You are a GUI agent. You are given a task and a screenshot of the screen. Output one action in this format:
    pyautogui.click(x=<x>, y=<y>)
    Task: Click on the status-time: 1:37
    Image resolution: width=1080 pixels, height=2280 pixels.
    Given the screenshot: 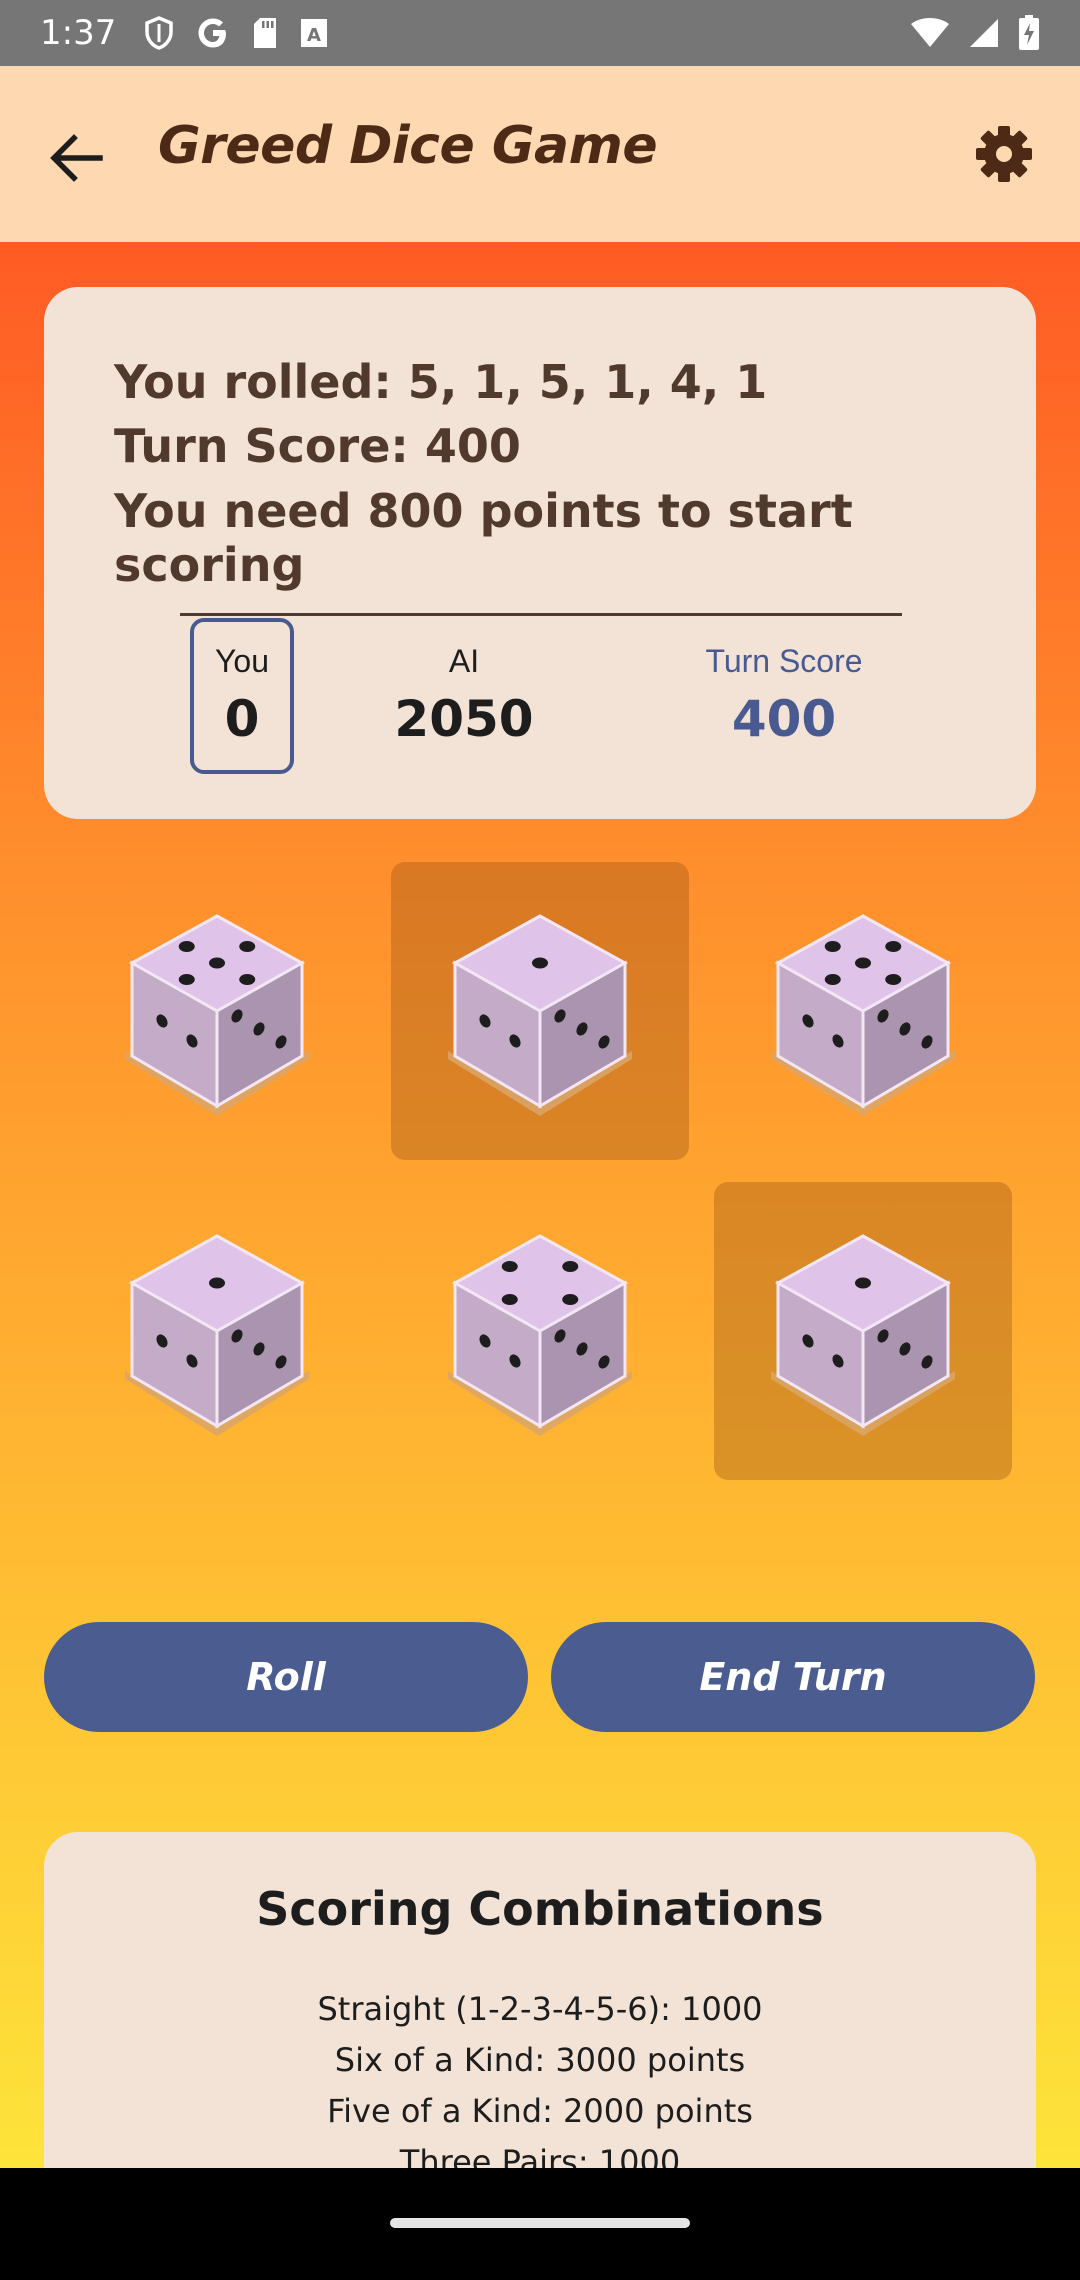 What is the action you would take?
    pyautogui.click(x=78, y=33)
    